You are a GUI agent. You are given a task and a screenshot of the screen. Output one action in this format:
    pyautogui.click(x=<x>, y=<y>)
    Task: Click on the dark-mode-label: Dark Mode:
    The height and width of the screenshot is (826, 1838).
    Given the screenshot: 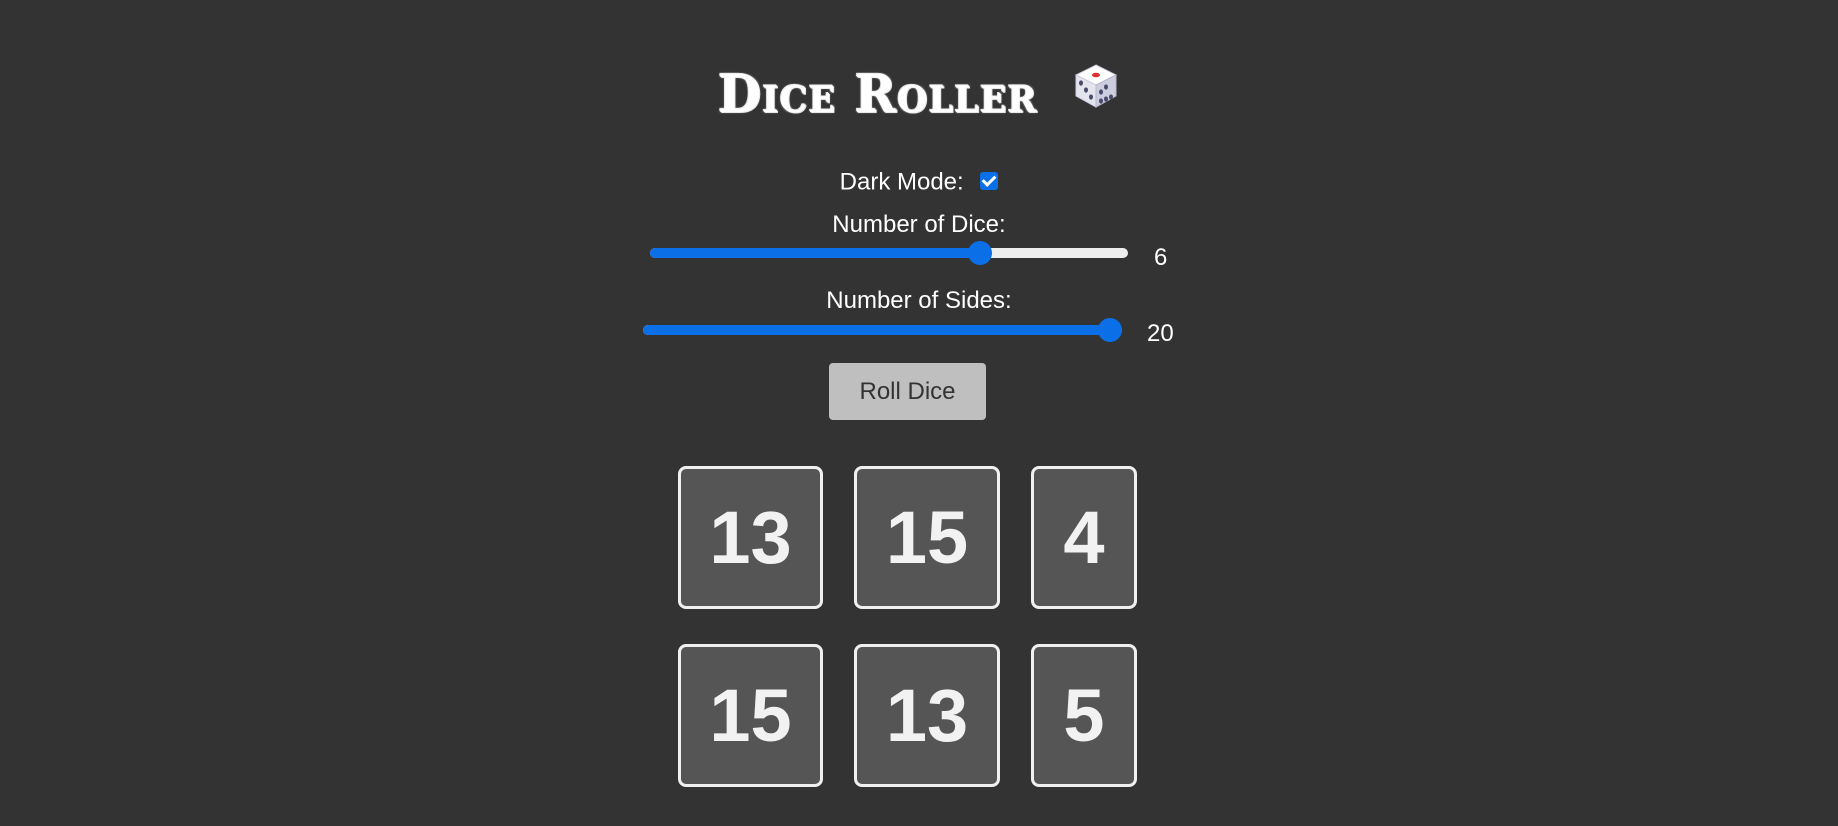 What is the action you would take?
    pyautogui.click(x=901, y=182)
    